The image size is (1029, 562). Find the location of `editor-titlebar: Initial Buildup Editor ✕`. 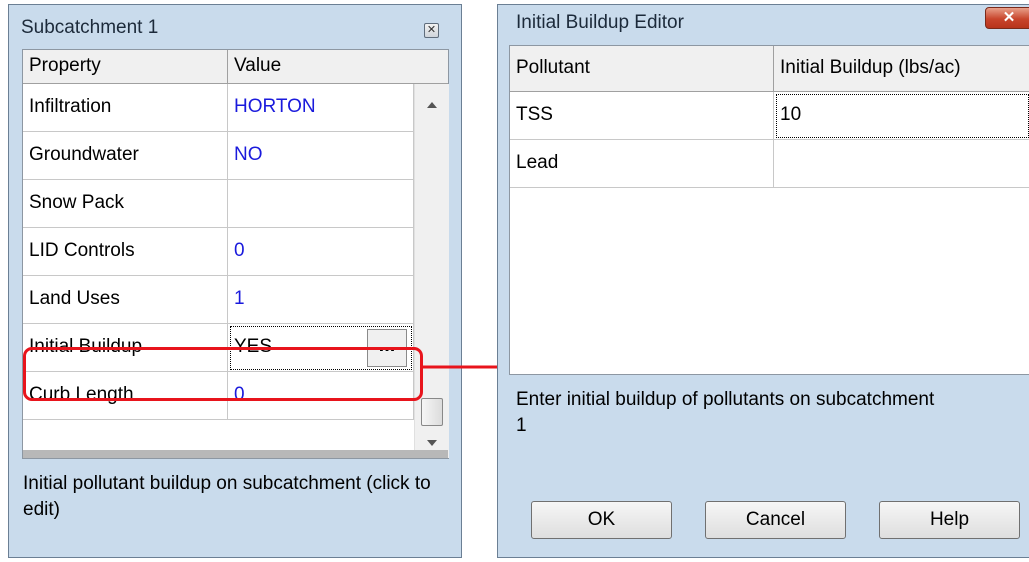

editor-titlebar: Initial Buildup Editor ✕ is located at coordinates (763, 25).